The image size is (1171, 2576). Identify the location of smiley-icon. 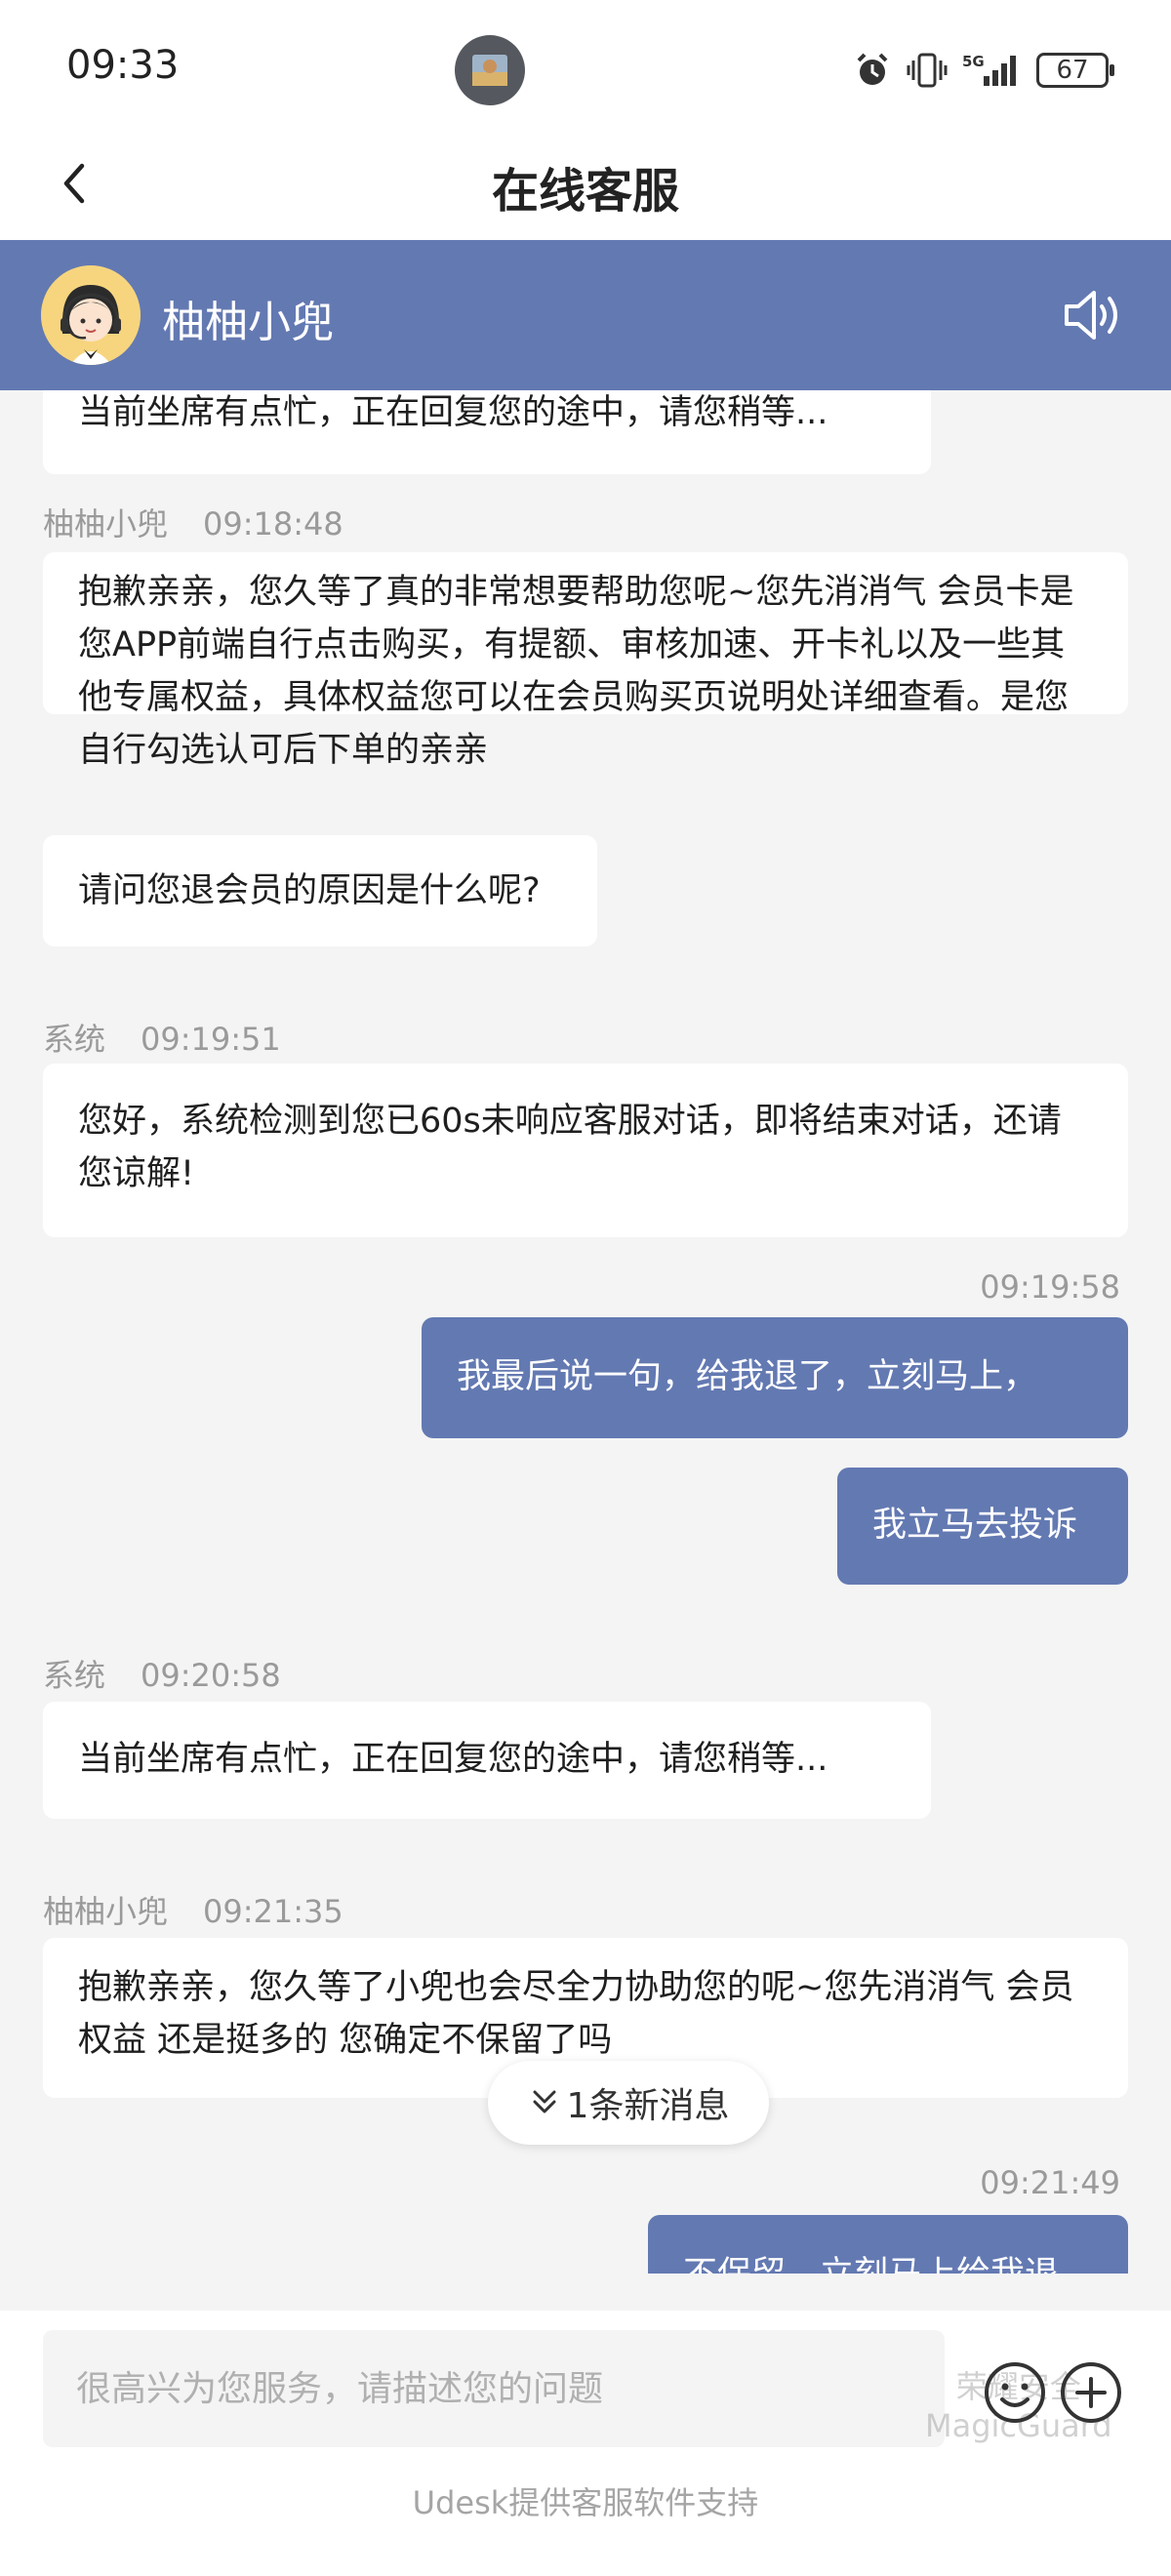
(1015, 2392).